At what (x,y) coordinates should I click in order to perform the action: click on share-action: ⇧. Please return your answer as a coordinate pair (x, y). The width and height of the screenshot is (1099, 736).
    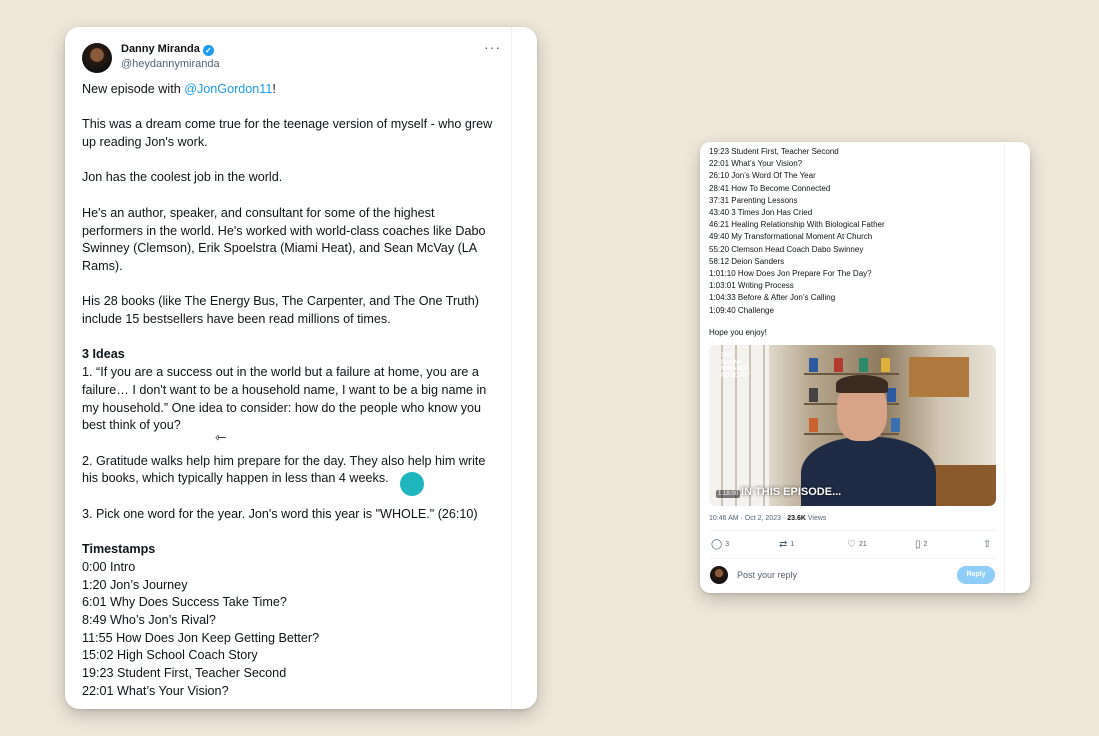
    Looking at the image, I should click on (987, 544).